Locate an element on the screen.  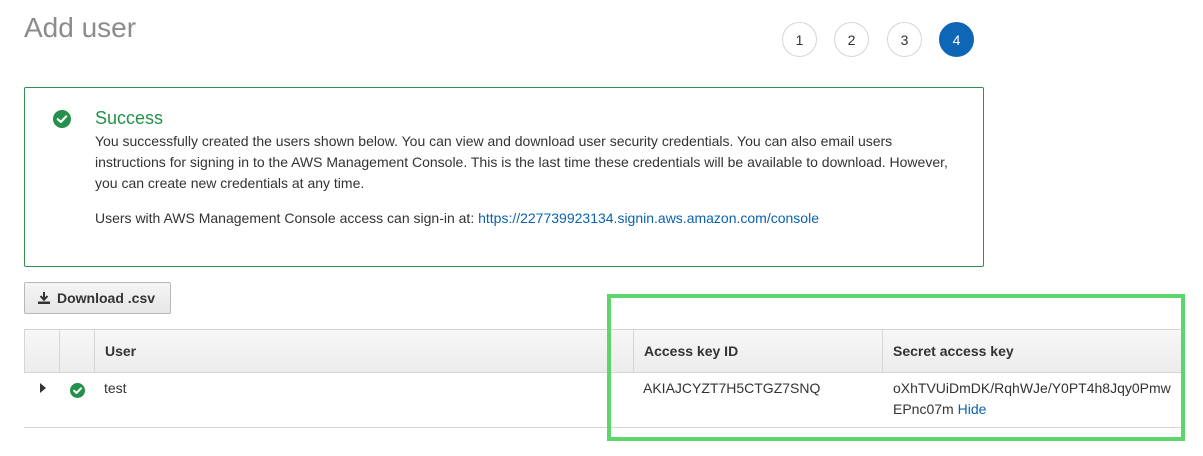
access-key-id-cell: AKIAJCYZT7H5CTGZ7SNQ is located at coordinates (732, 388).